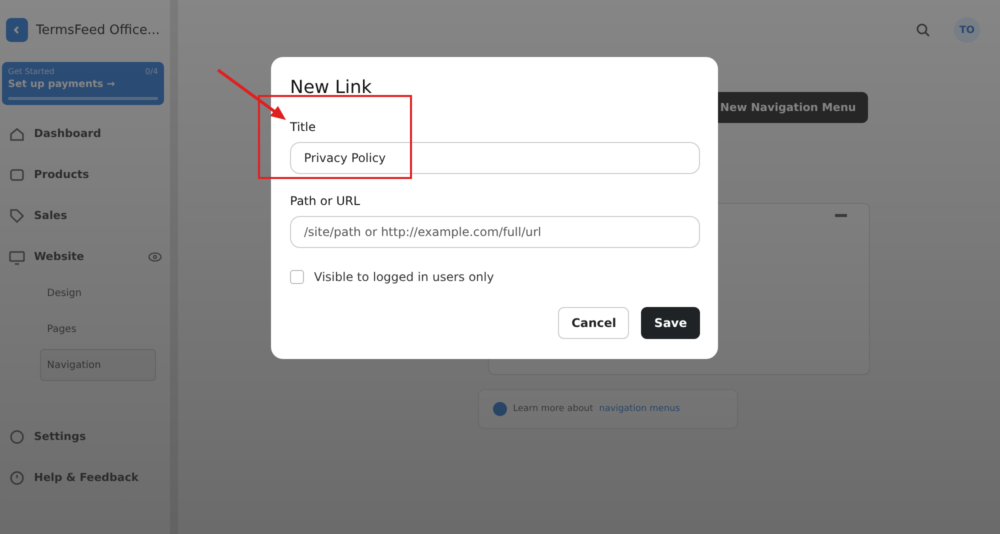 This screenshot has width=1000, height=534. I want to click on help-icon, so click(17, 477).